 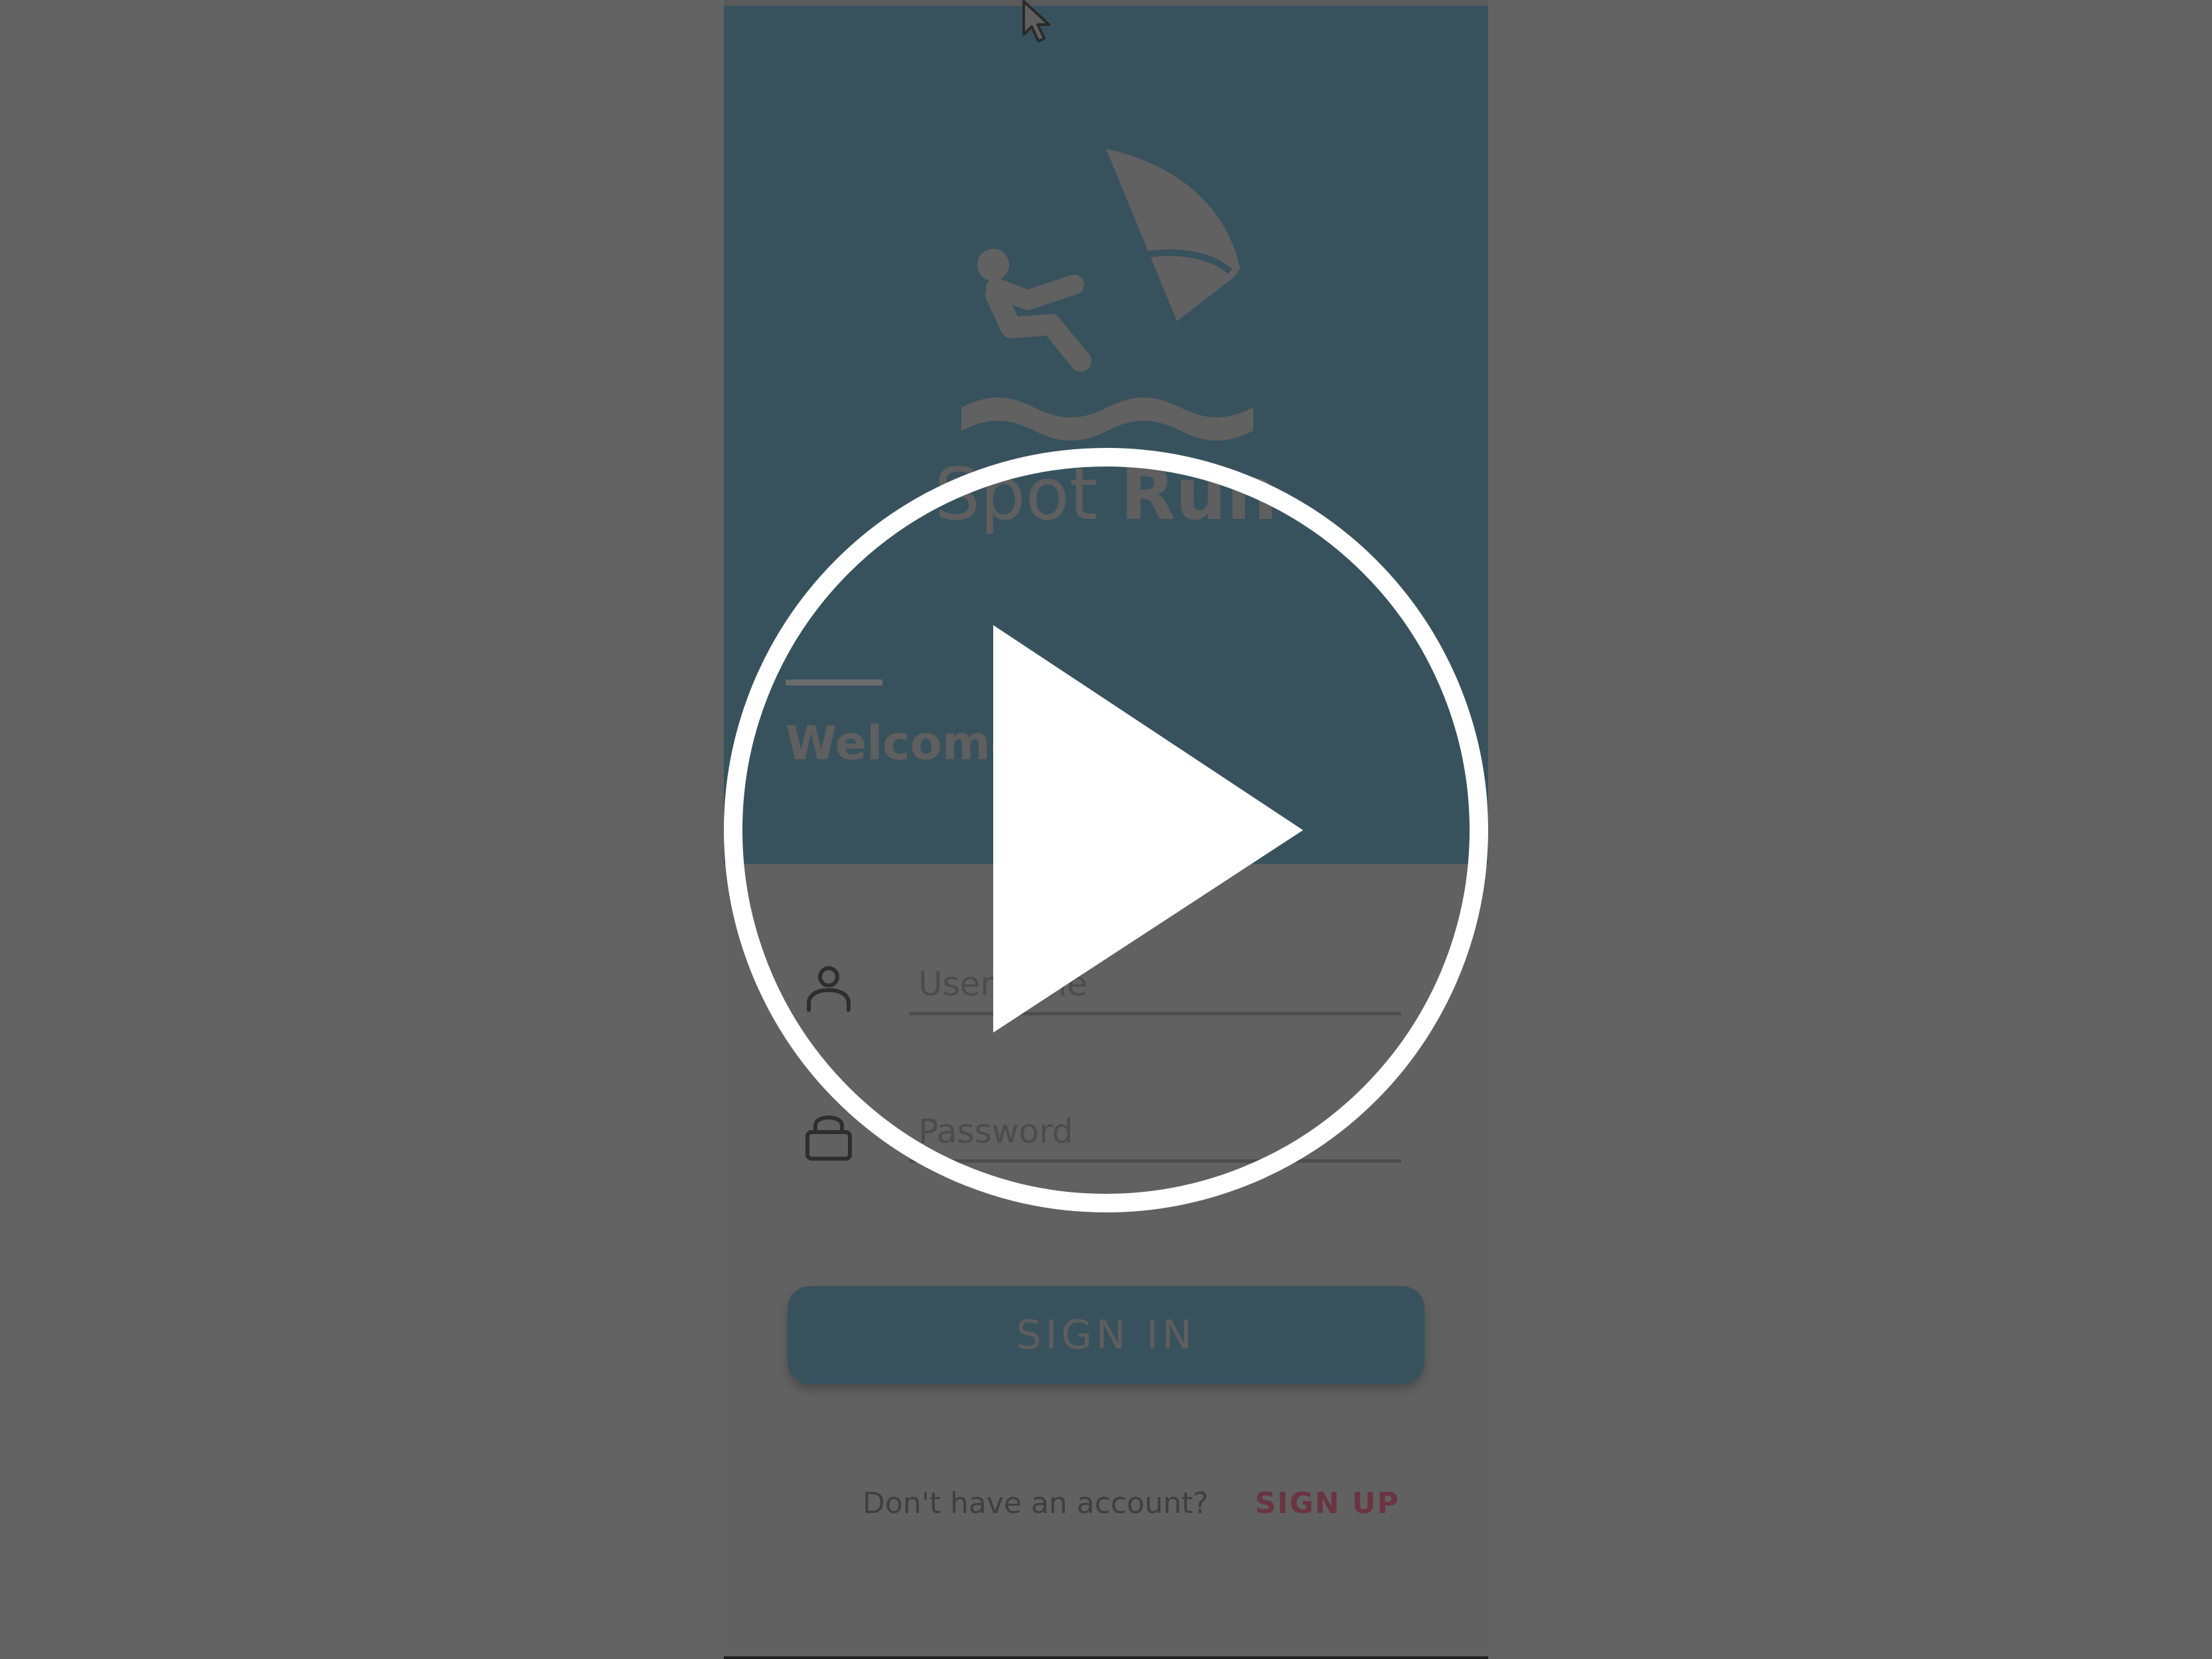 I want to click on mouse-cursor-icon, so click(x=1036, y=21).